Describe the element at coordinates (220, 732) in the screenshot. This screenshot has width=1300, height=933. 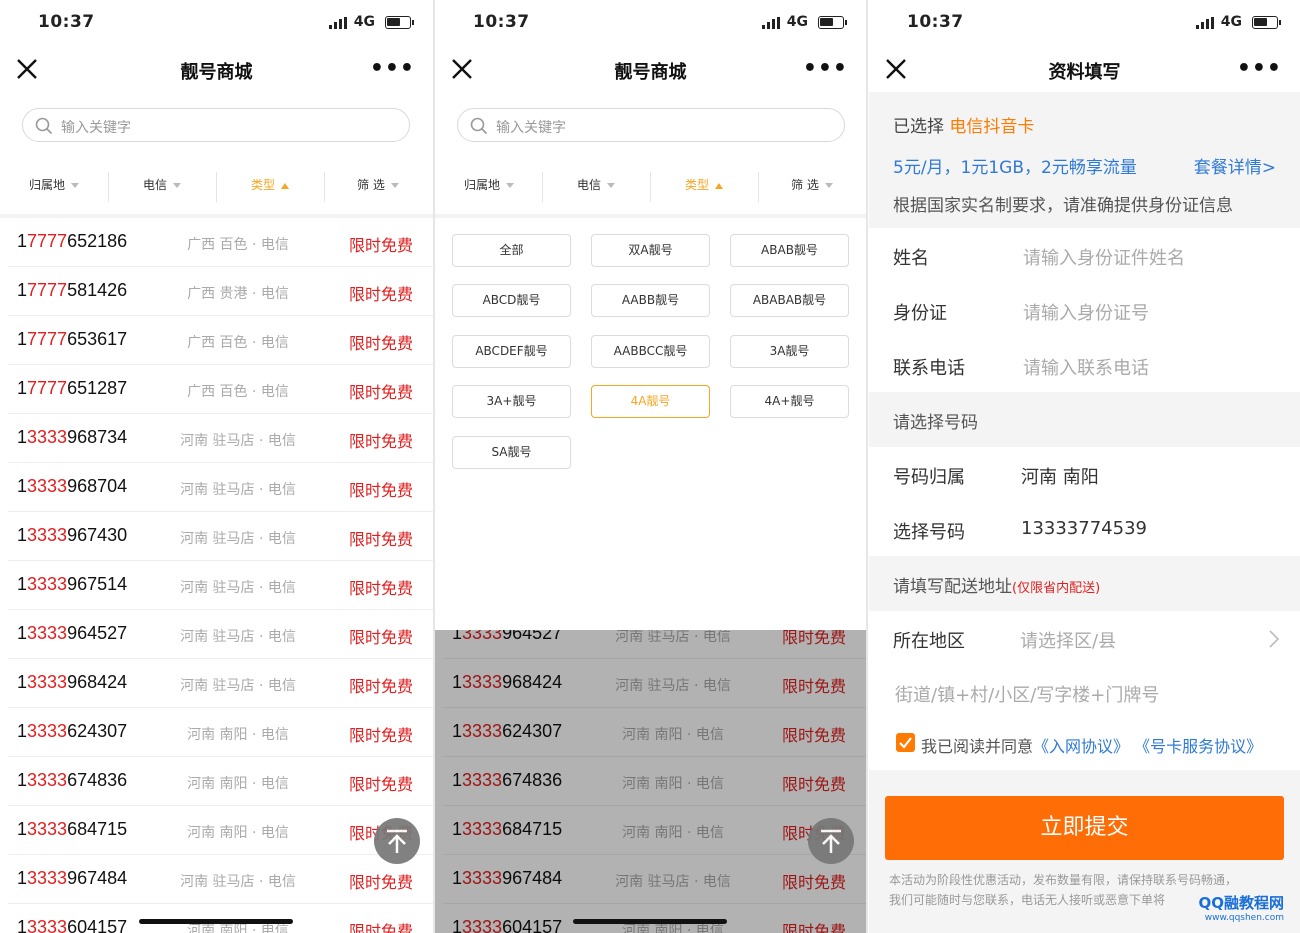
I see `number-row: 13333624307 河南 南阳 · 电信 限时免费` at that location.